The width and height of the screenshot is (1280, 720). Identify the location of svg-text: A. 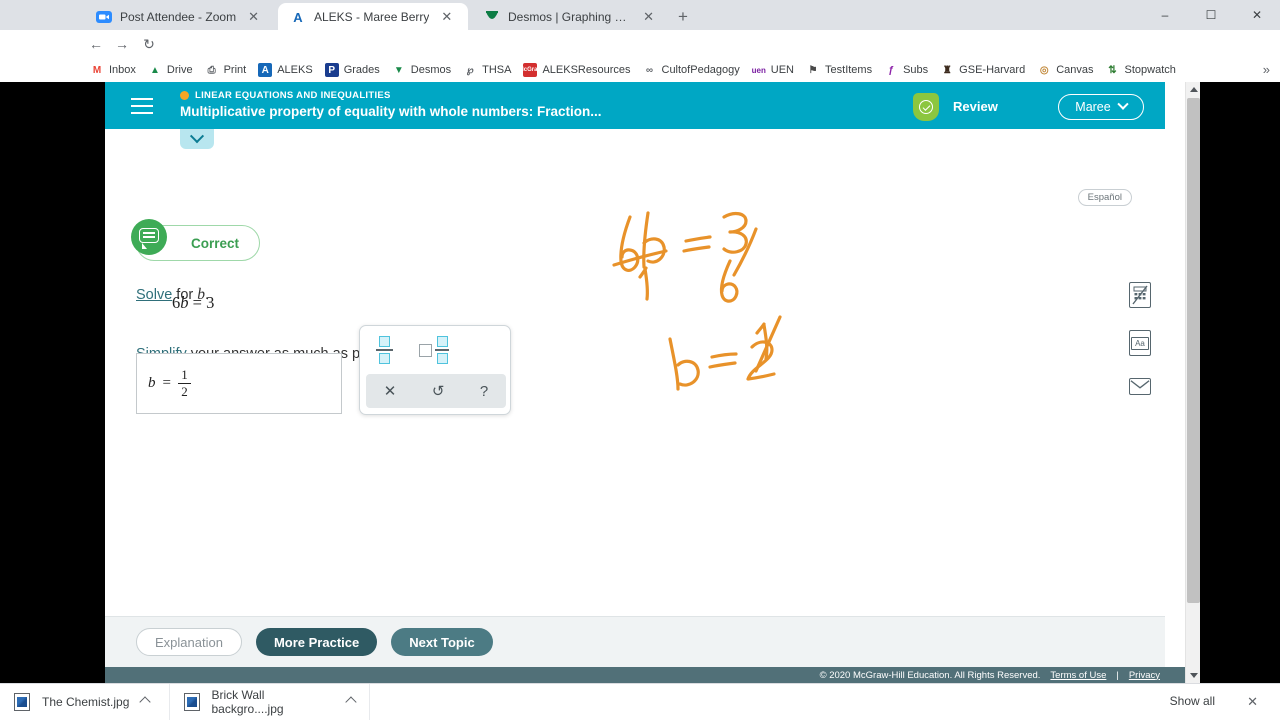
(298, 17).